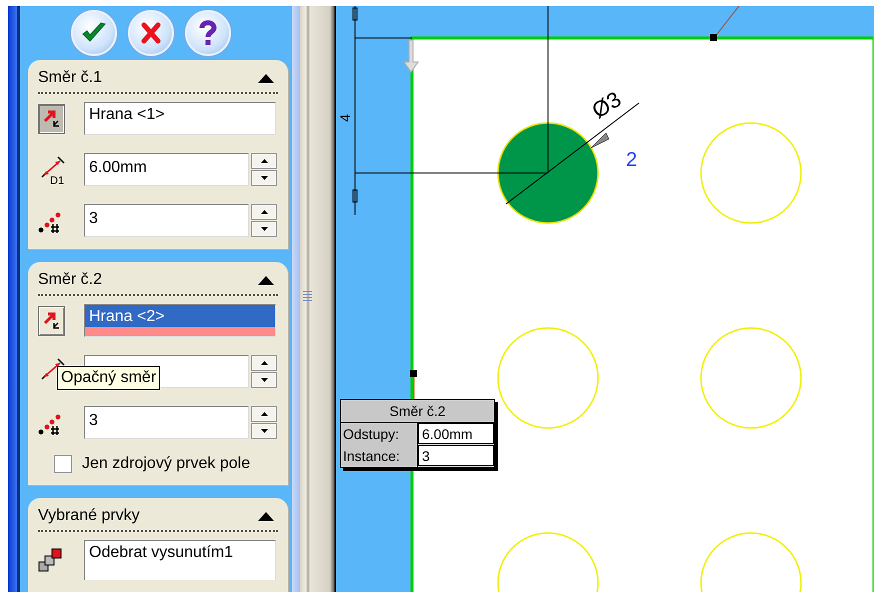 Image resolution: width=874 pixels, height=592 pixels. I want to click on list-item: Odebrat vysunutím1, so click(180, 553).